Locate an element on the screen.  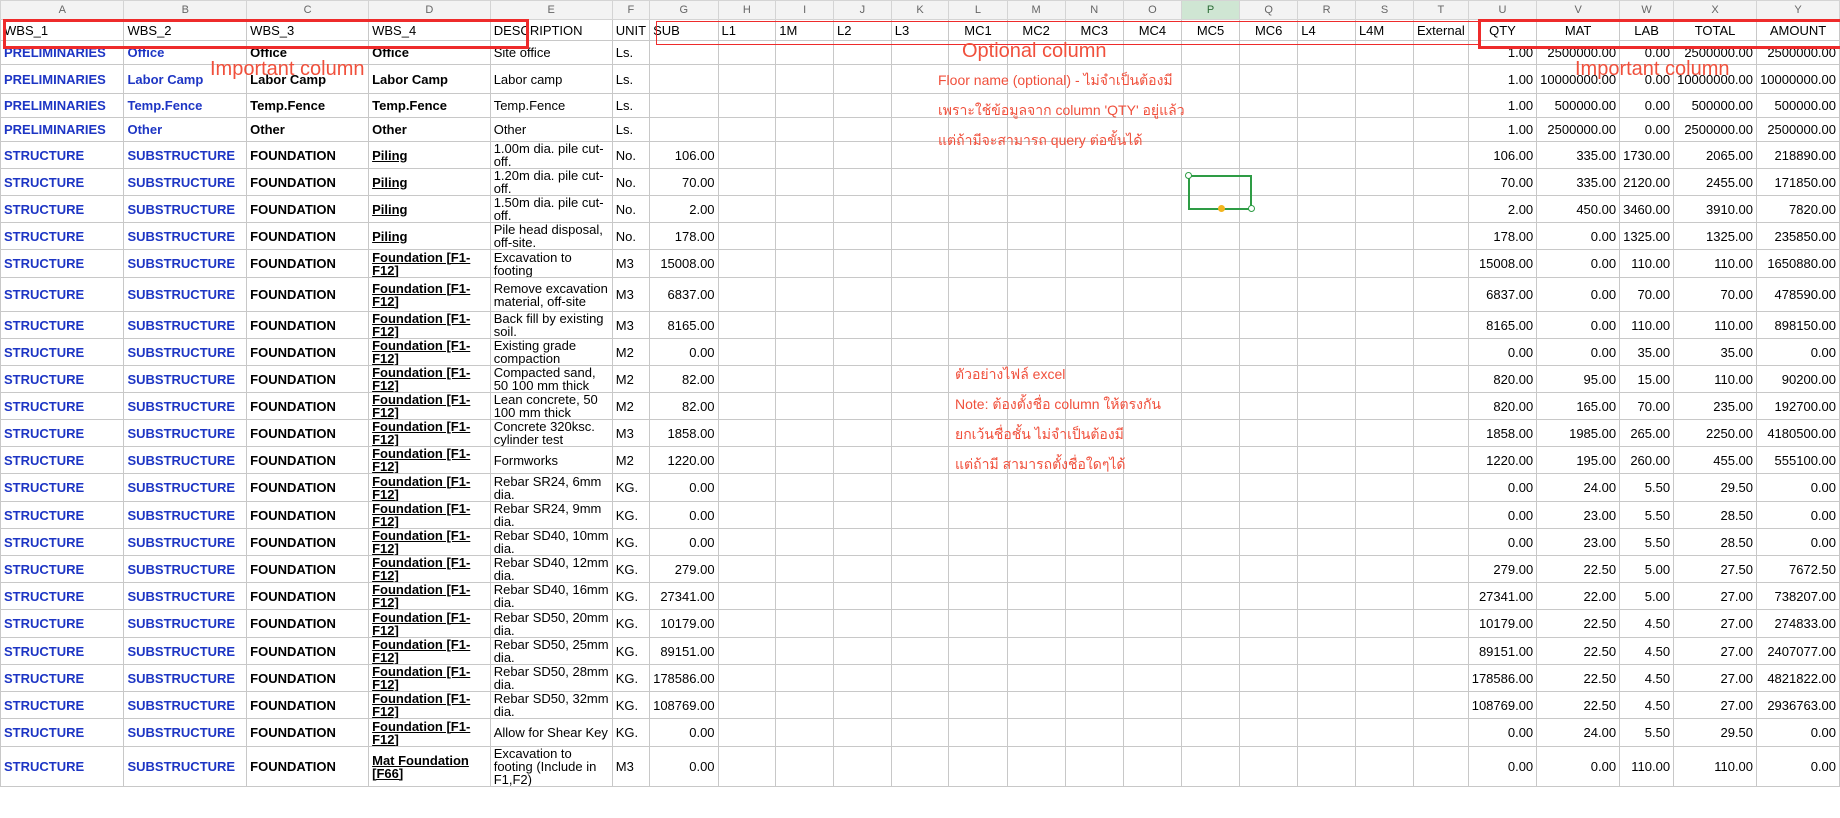
cell-desc: Site office is located at coordinates (551, 52).